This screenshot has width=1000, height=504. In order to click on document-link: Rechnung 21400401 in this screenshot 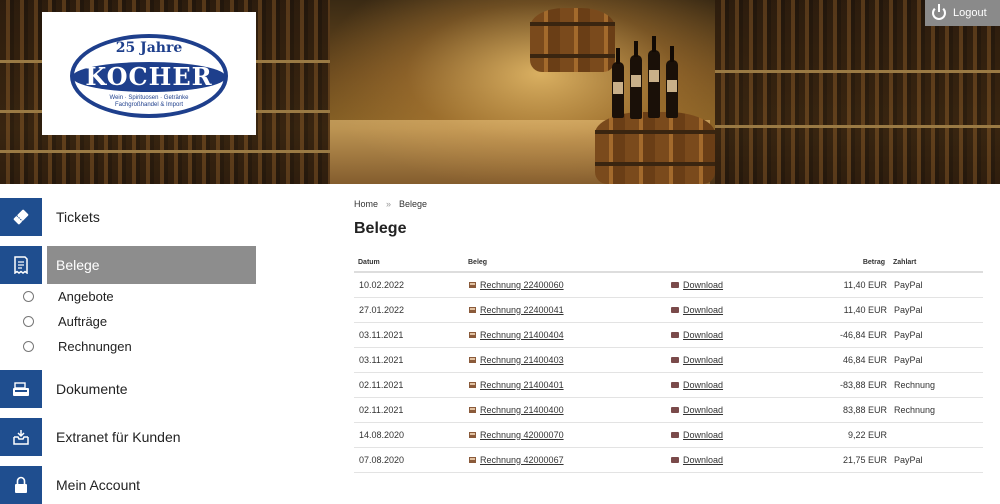, I will do `click(516, 385)`.